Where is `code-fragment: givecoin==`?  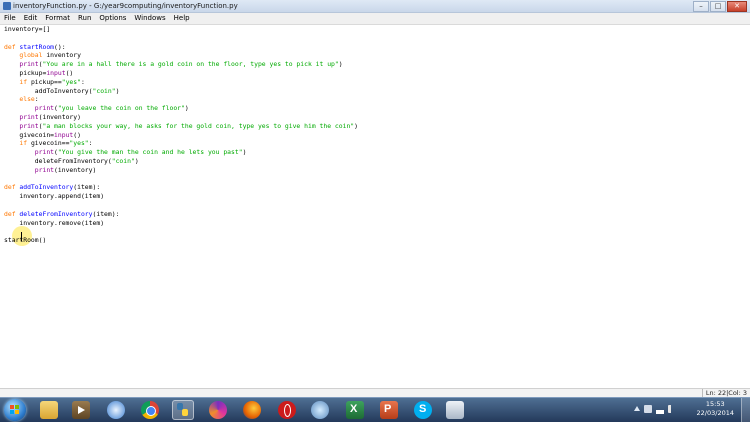
code-fragment: givecoin== is located at coordinates (48, 143).